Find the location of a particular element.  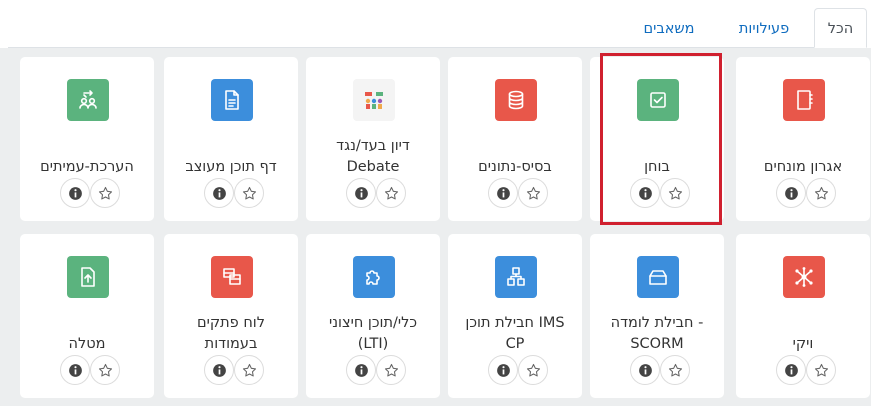

activity-name: מטלה is located at coordinates (87, 344).